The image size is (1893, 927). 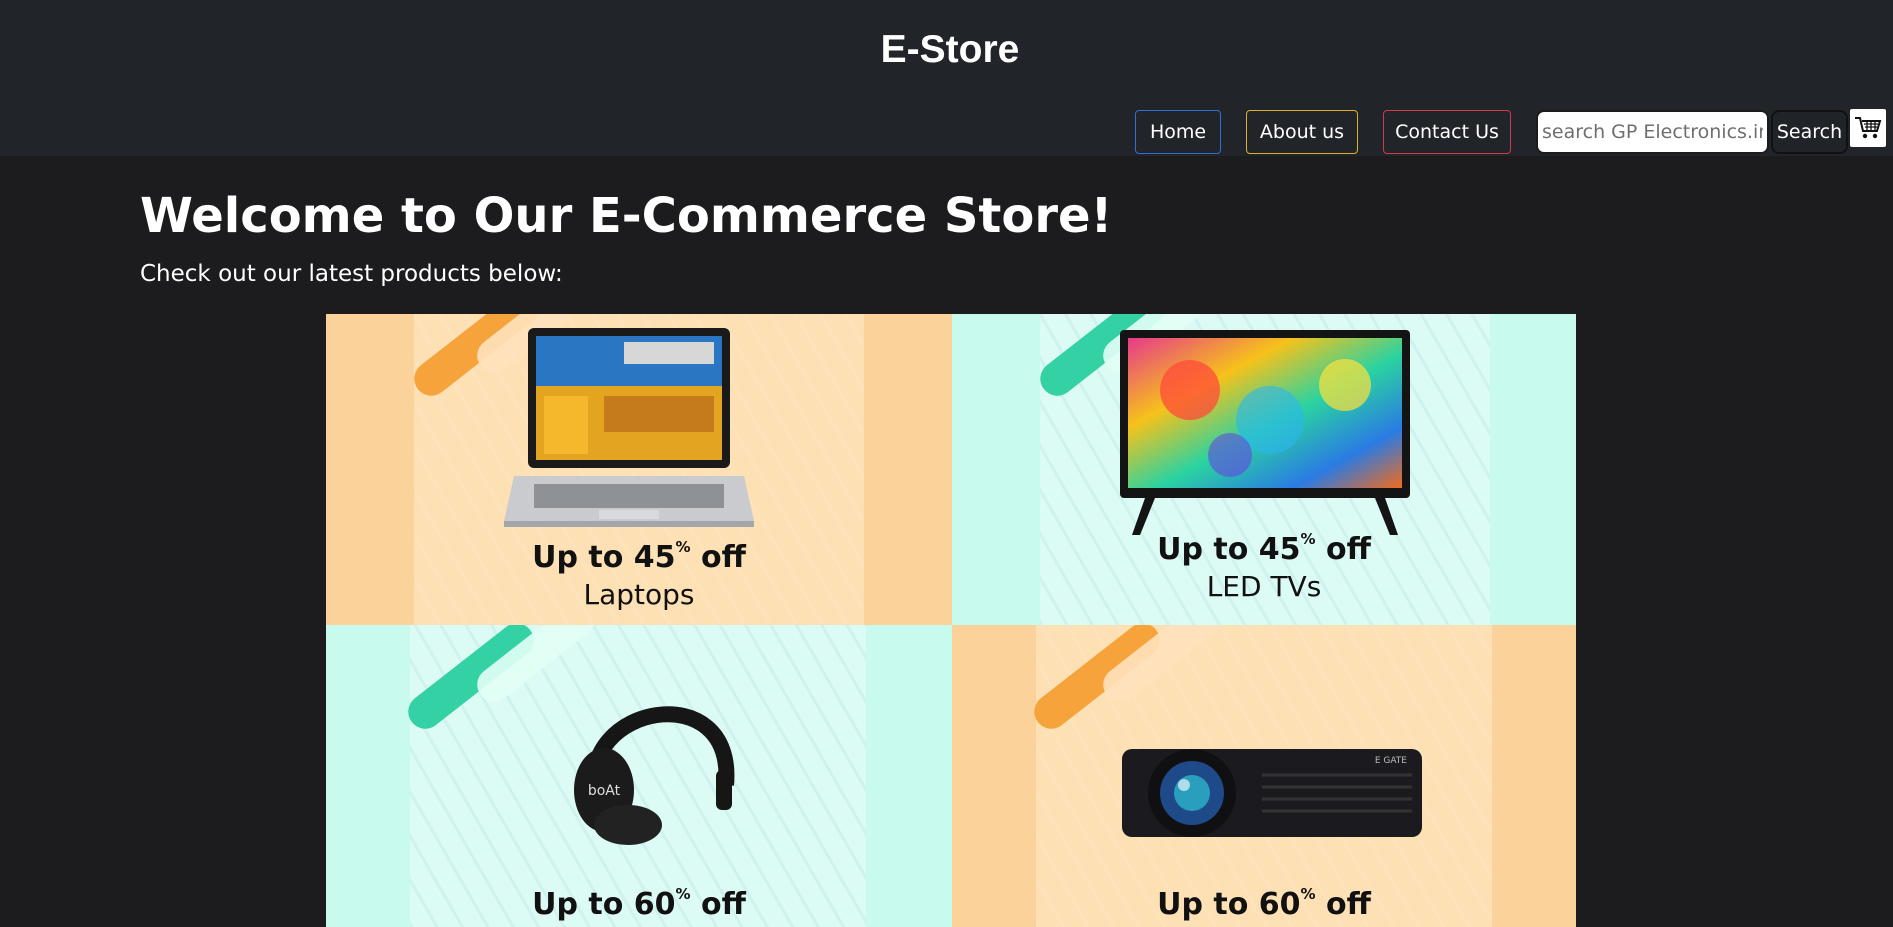 What do you see at coordinates (1265, 432) in the screenshot?
I see `led-tv-image` at bounding box center [1265, 432].